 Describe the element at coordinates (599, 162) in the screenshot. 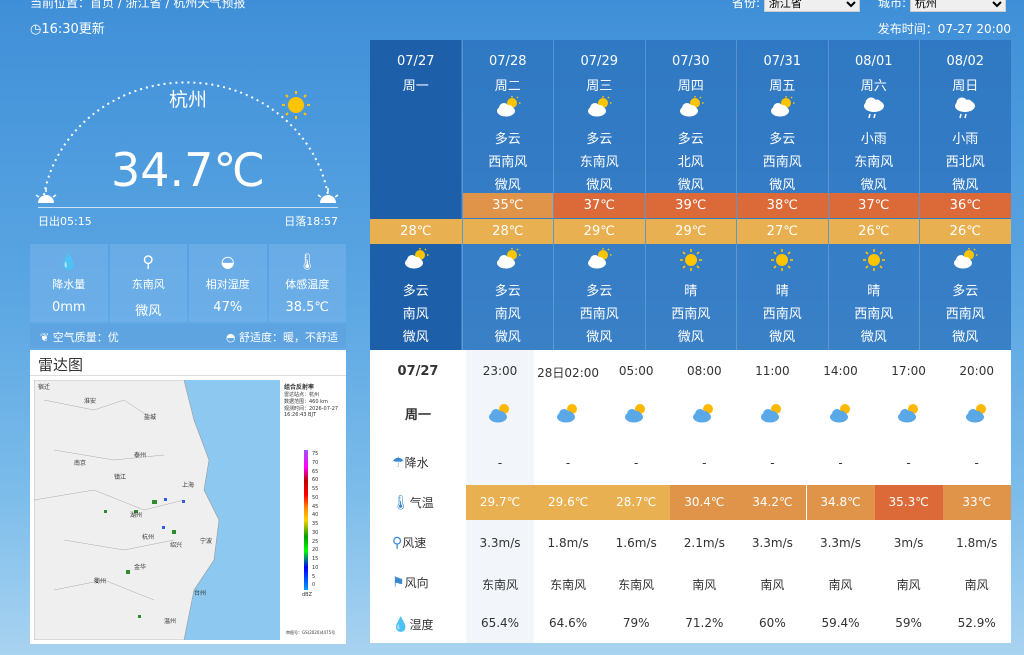

I see `day-wind-direction: 东南风` at that location.